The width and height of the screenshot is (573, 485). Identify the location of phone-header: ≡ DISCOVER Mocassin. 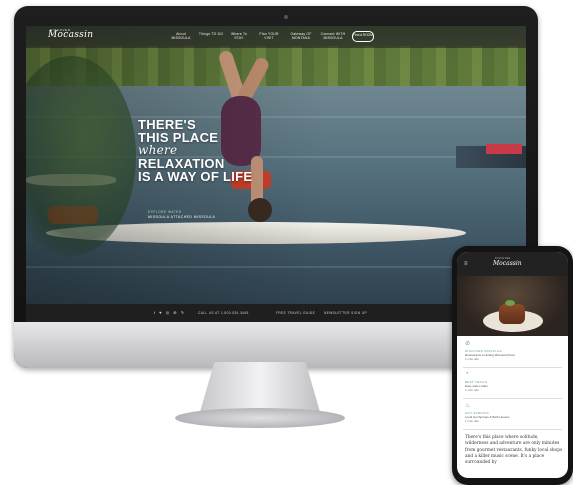
(512, 264).